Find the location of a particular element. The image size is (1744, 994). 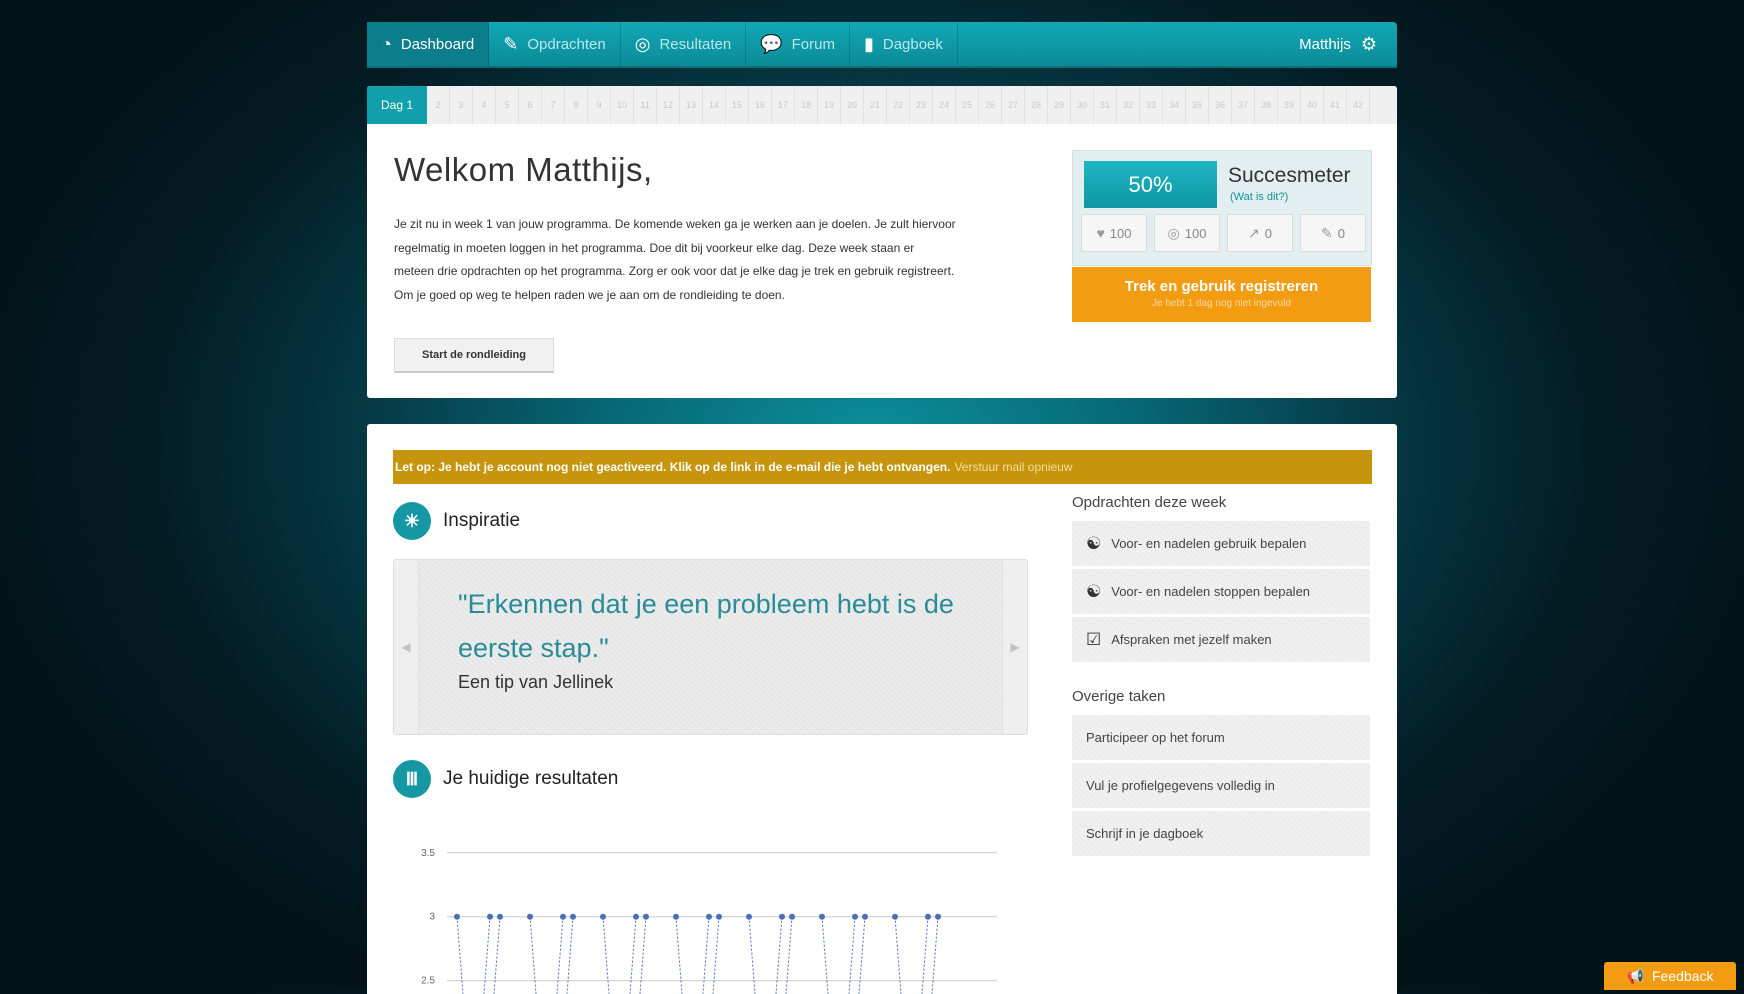

feedback-button: 📢 Feedback is located at coordinates (1670, 976).